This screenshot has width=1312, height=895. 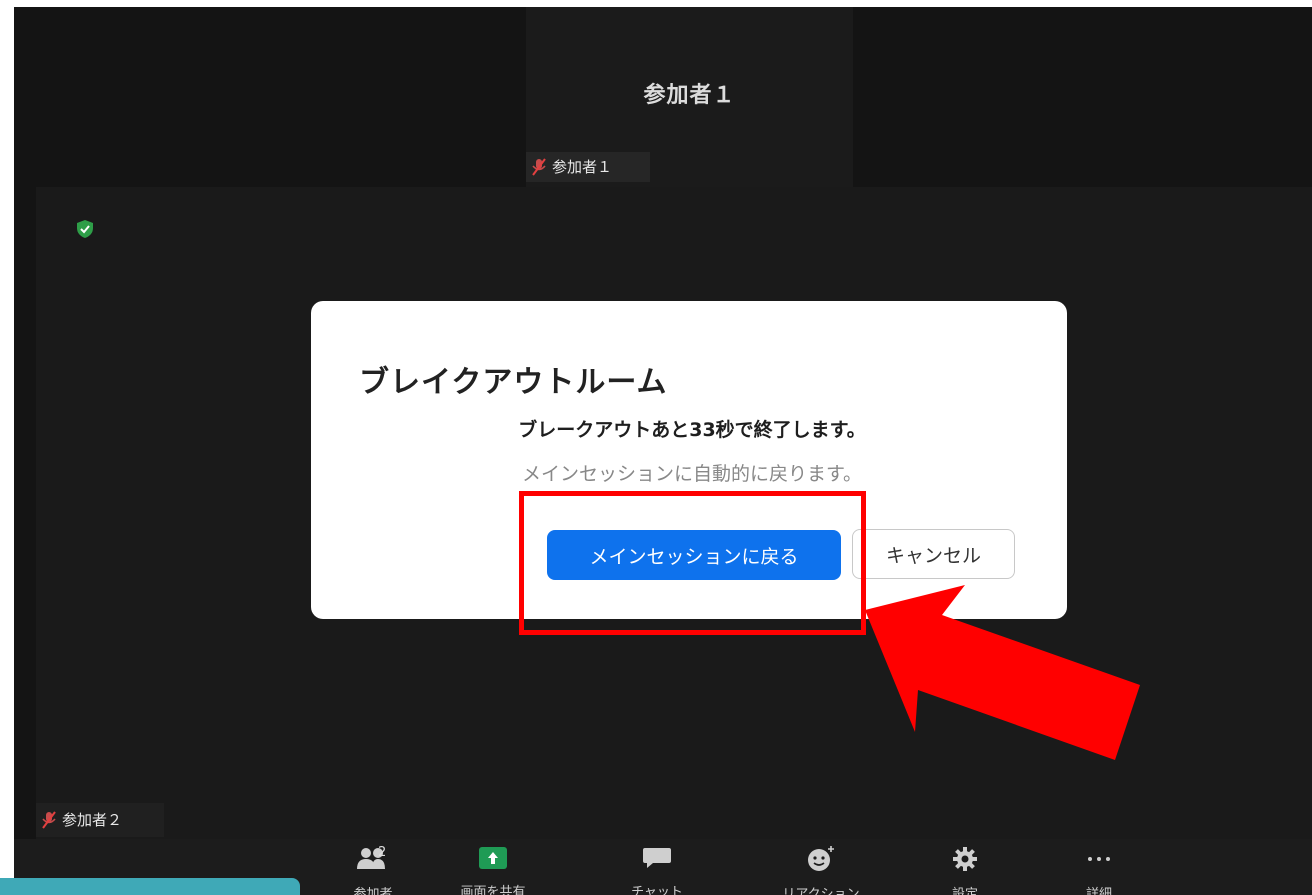 What do you see at coordinates (964, 891) in the screenshot?
I see `toolbar-settings-label: 設定` at bounding box center [964, 891].